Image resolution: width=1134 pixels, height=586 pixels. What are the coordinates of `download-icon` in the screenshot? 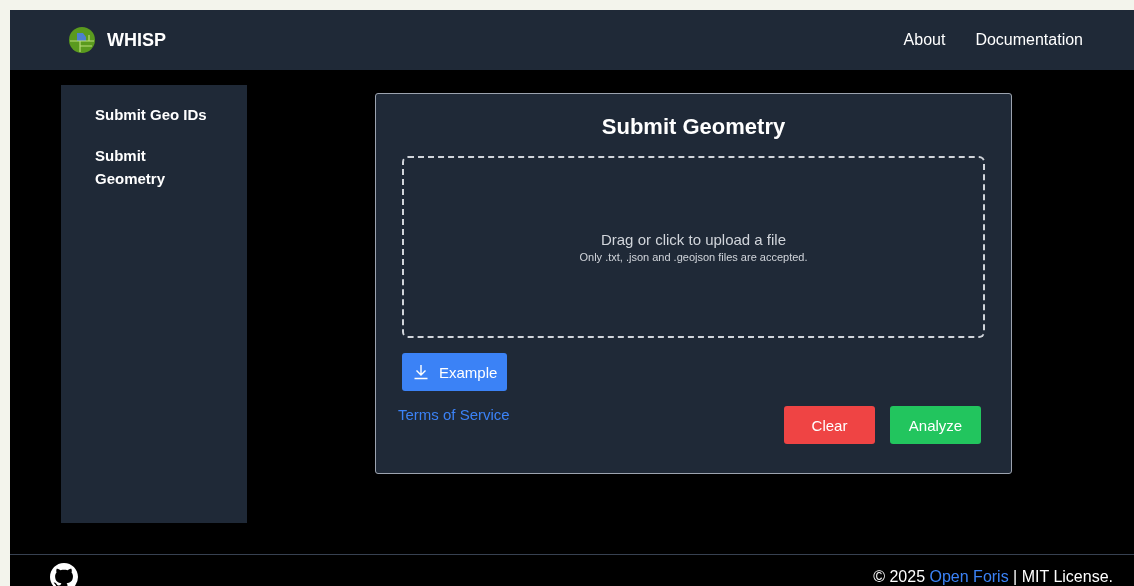 It's located at (421, 372).